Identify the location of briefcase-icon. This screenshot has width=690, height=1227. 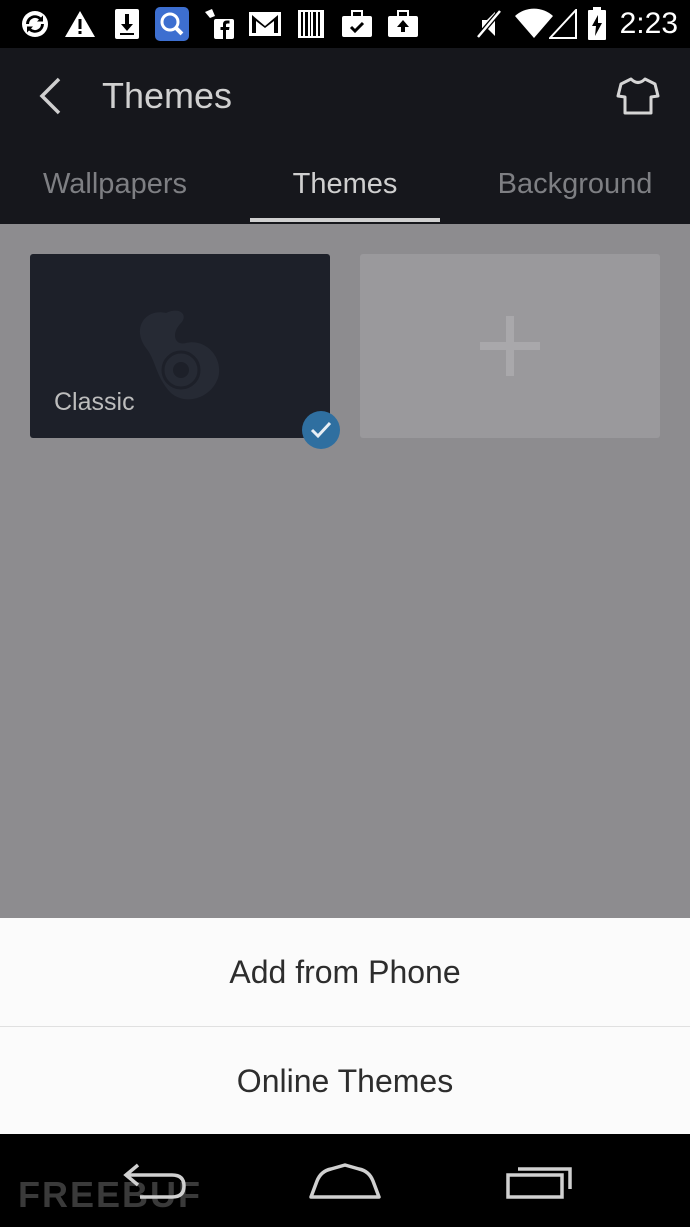
(357, 24).